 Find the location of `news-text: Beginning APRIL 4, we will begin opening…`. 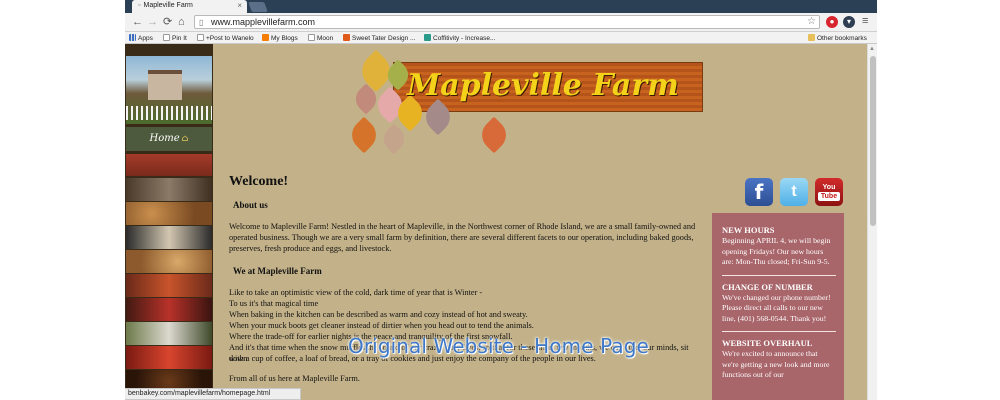

news-text: Beginning APRIL 4, we will begin opening… is located at coordinates (776, 251).